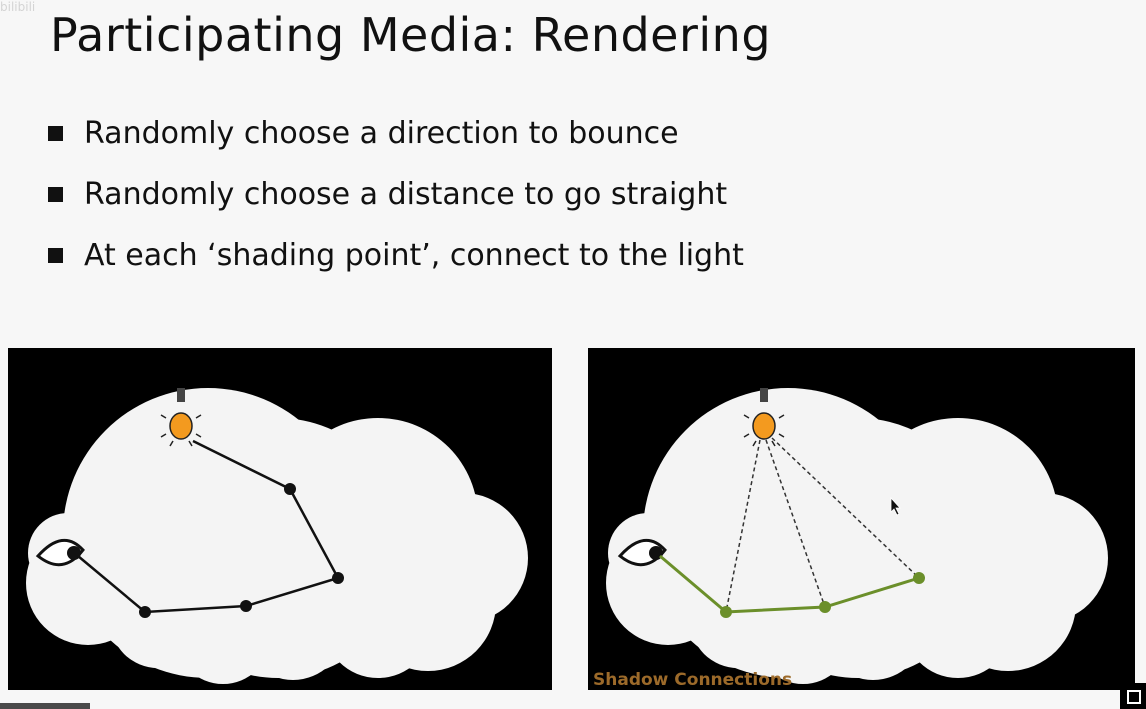  Describe the element at coordinates (411, 35) in the screenshot. I see `slide-title: Participating Media: Rendering` at that location.